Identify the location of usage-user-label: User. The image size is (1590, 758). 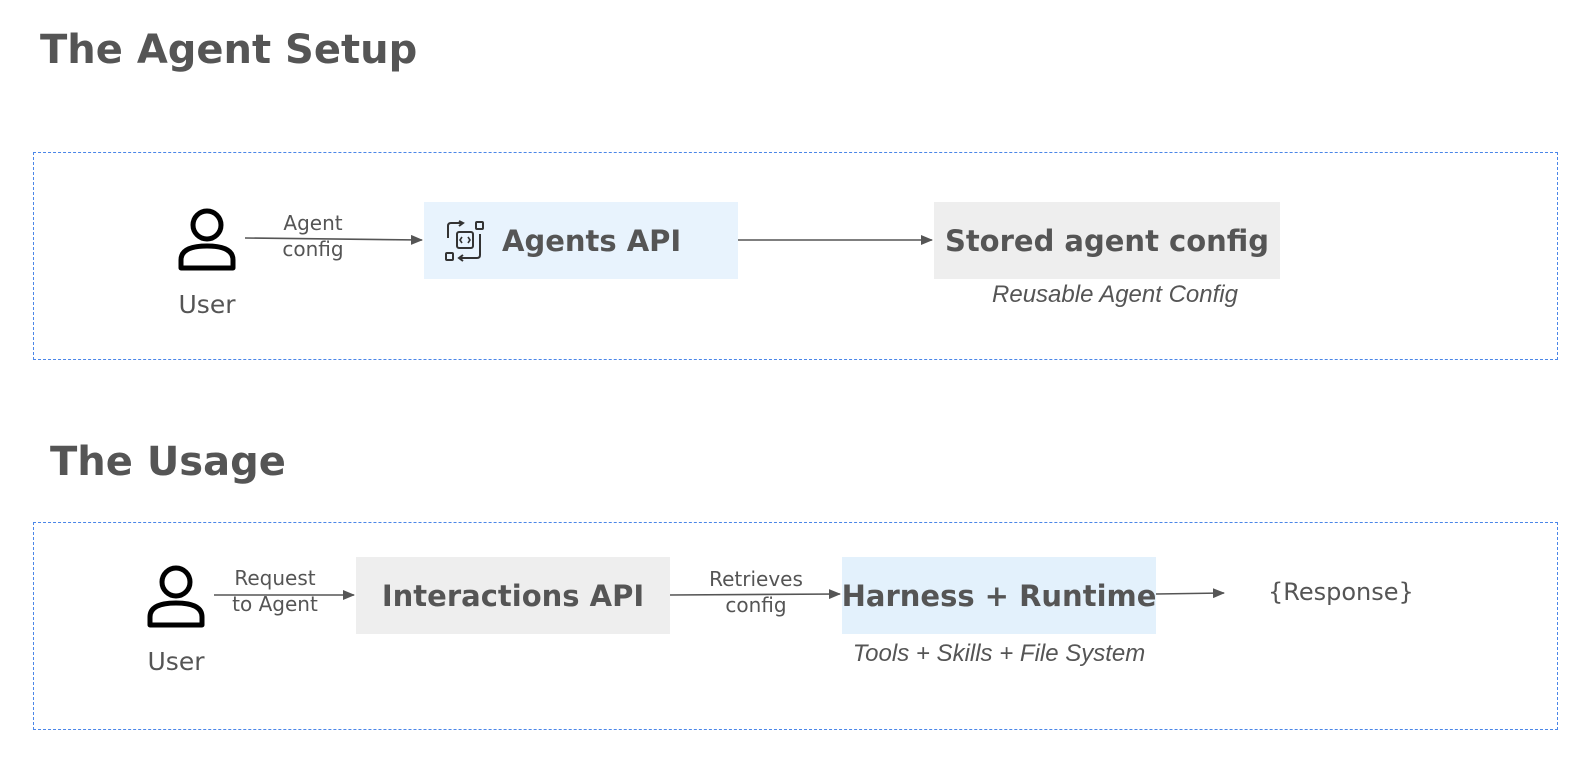
(176, 661).